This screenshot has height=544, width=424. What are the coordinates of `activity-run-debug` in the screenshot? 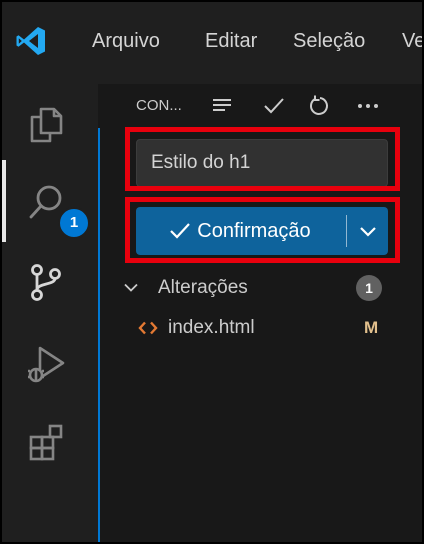 It's located at (46, 364).